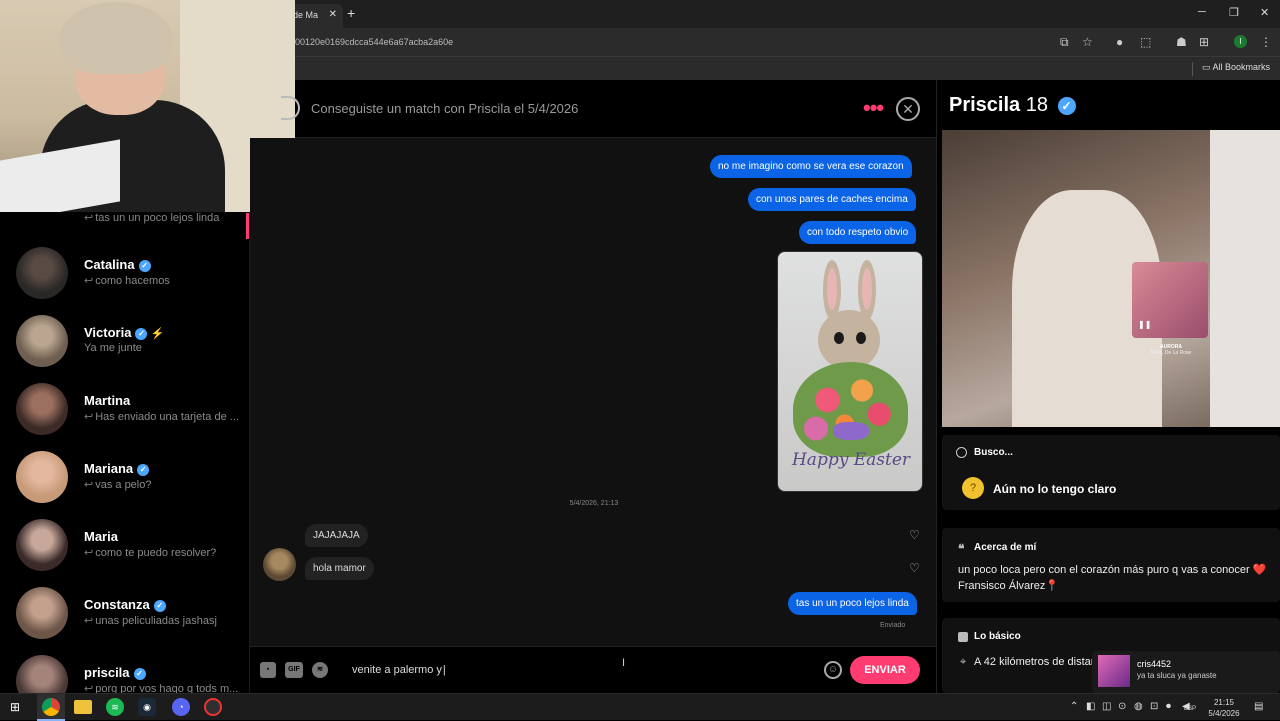  What do you see at coordinates (873, 108) in the screenshot?
I see `more-options-icon: •••` at bounding box center [873, 108].